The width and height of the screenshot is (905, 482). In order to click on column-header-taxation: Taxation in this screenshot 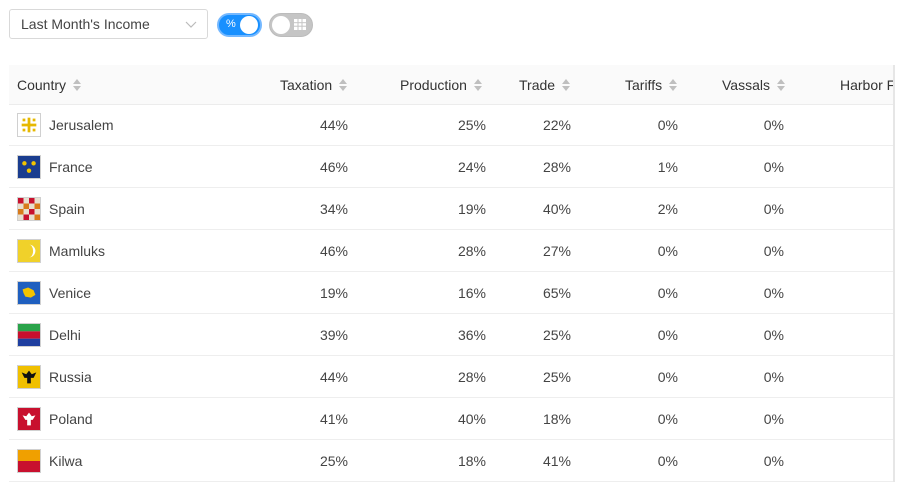, I will do `click(314, 84)`.